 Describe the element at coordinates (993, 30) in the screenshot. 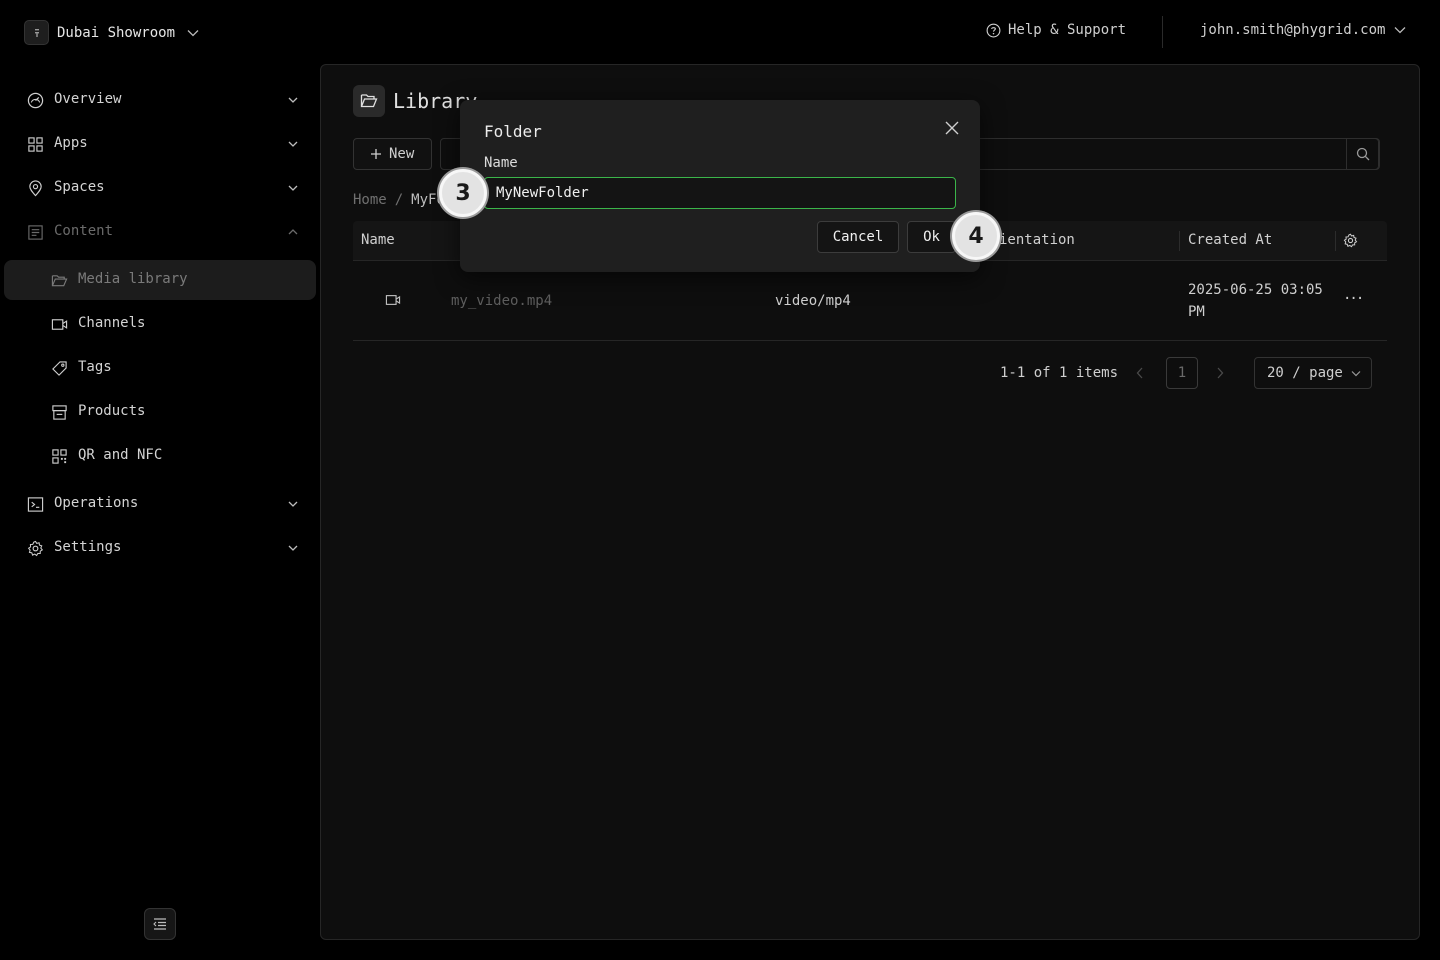

I see `question-circle-icon` at that location.